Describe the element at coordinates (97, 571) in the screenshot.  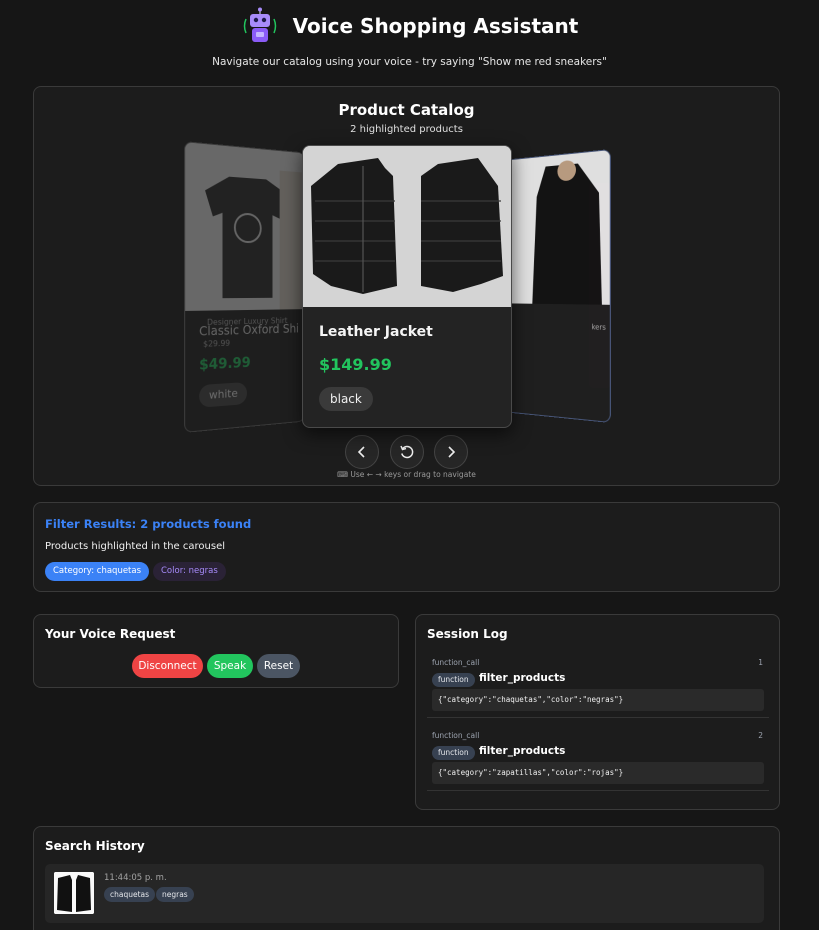
I see `category-filter-chip: Category: chaquetas` at that location.